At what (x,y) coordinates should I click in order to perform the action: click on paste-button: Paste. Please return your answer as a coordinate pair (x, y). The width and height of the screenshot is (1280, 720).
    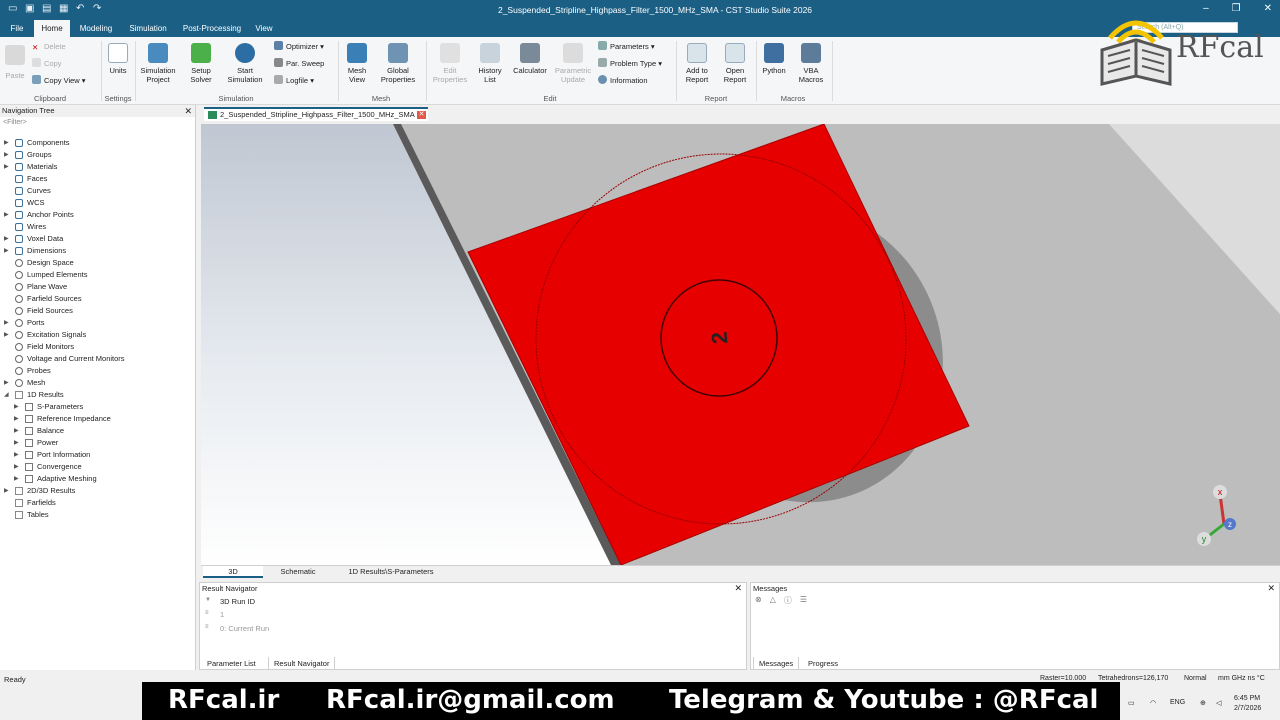
    Looking at the image, I should click on (15, 62).